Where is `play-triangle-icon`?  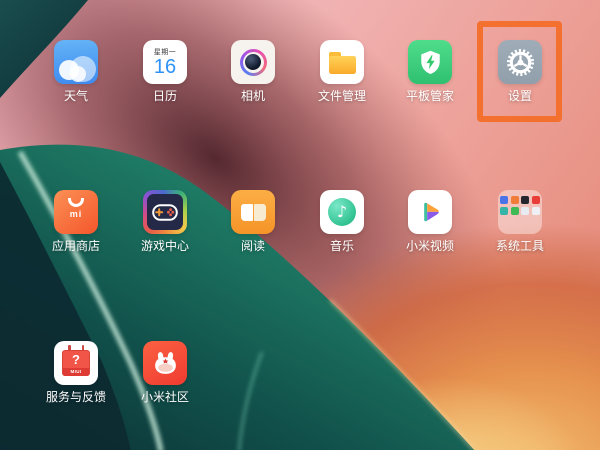 play-triangle-icon is located at coordinates (431, 212).